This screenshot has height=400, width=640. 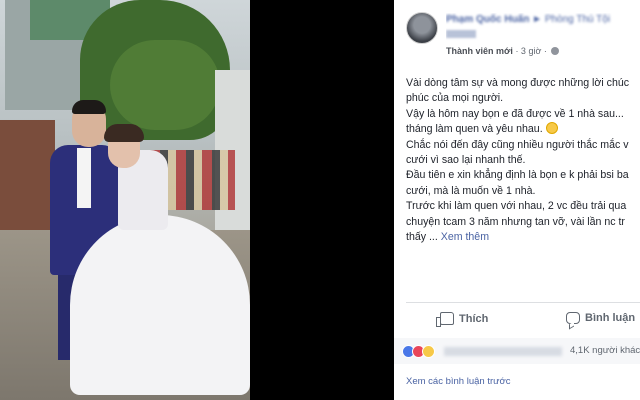 I want to click on post-time: · 3 giờ ·, so click(x=530, y=51).